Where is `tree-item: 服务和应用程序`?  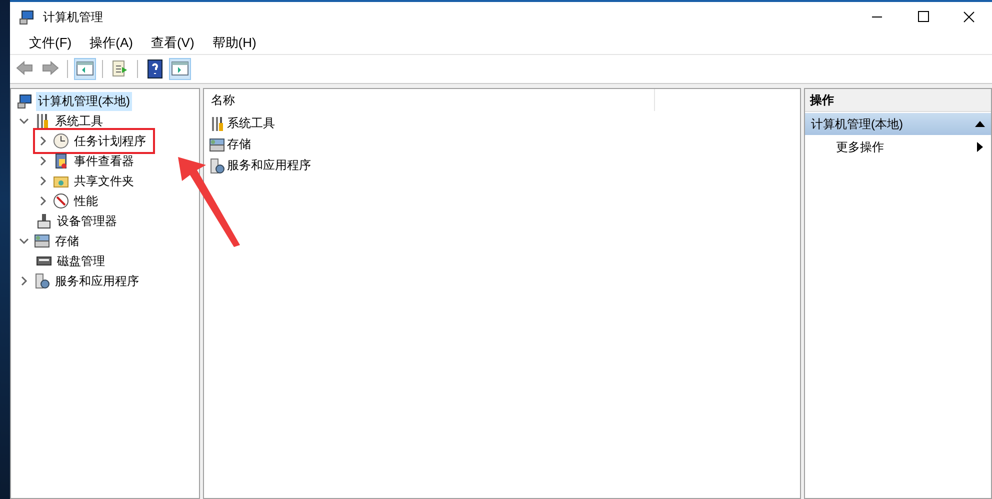
tree-item: 服务和应用程序 is located at coordinates (97, 281).